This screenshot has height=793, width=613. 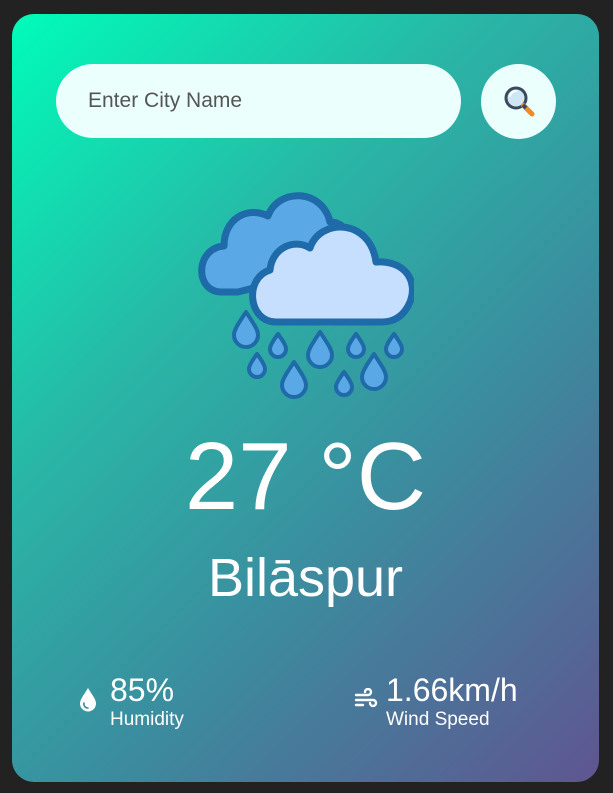 I want to click on humidity-detail: 85% Humidity, so click(x=131, y=701).